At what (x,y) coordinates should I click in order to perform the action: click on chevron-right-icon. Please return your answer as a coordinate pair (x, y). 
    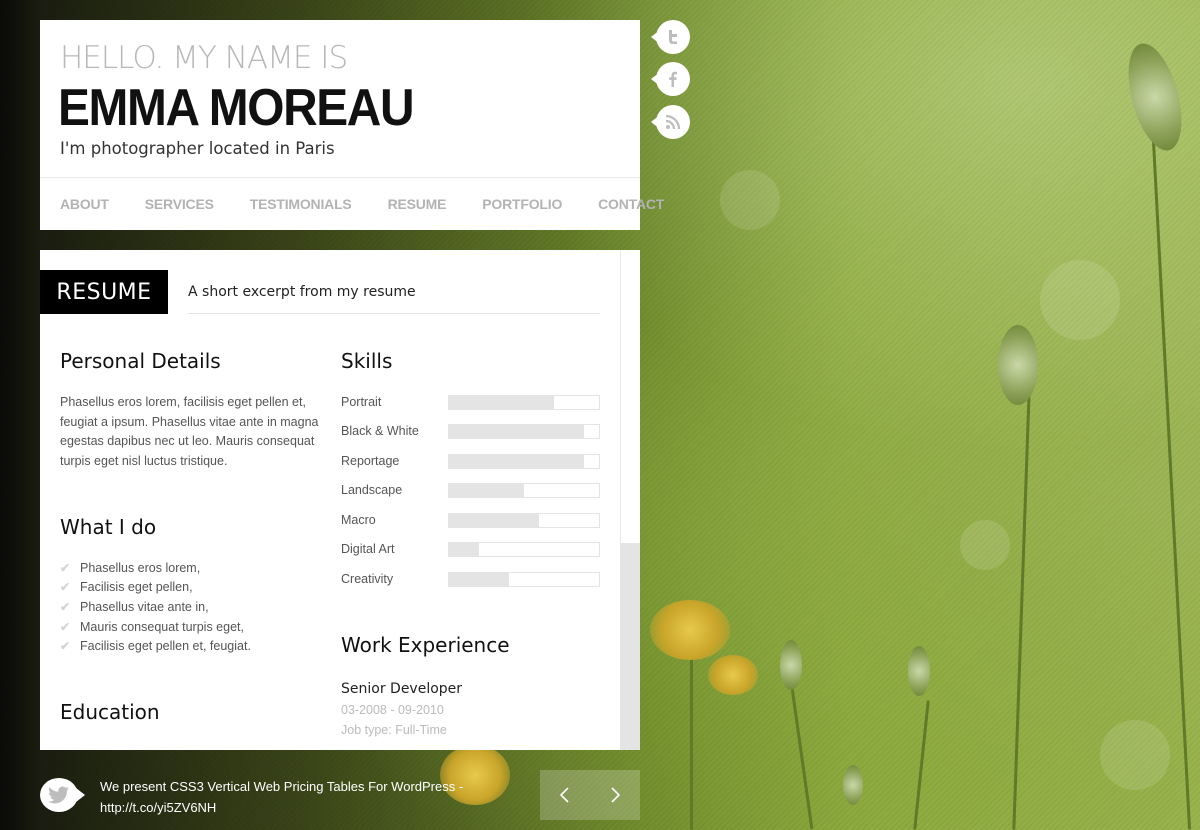
    Looking at the image, I should click on (616, 795).